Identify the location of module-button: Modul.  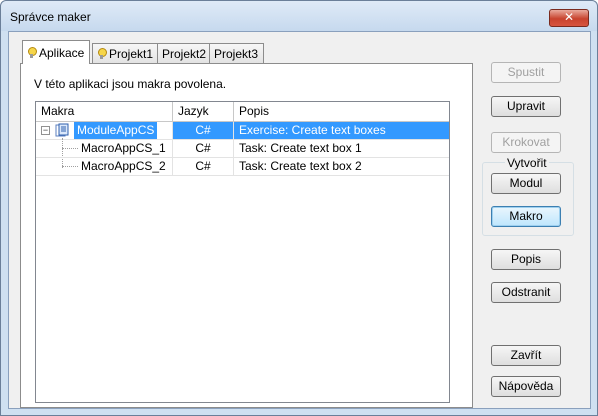
(526, 183).